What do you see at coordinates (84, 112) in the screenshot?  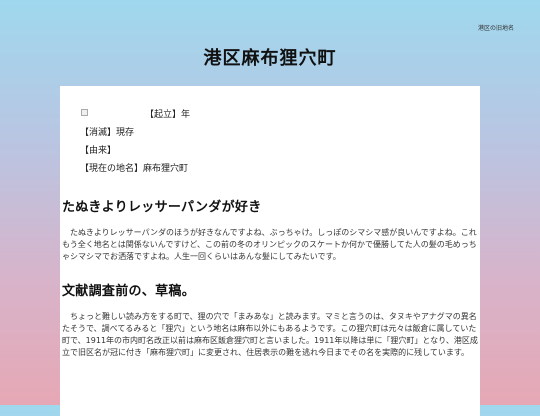 I see `broken-image-icon` at bounding box center [84, 112].